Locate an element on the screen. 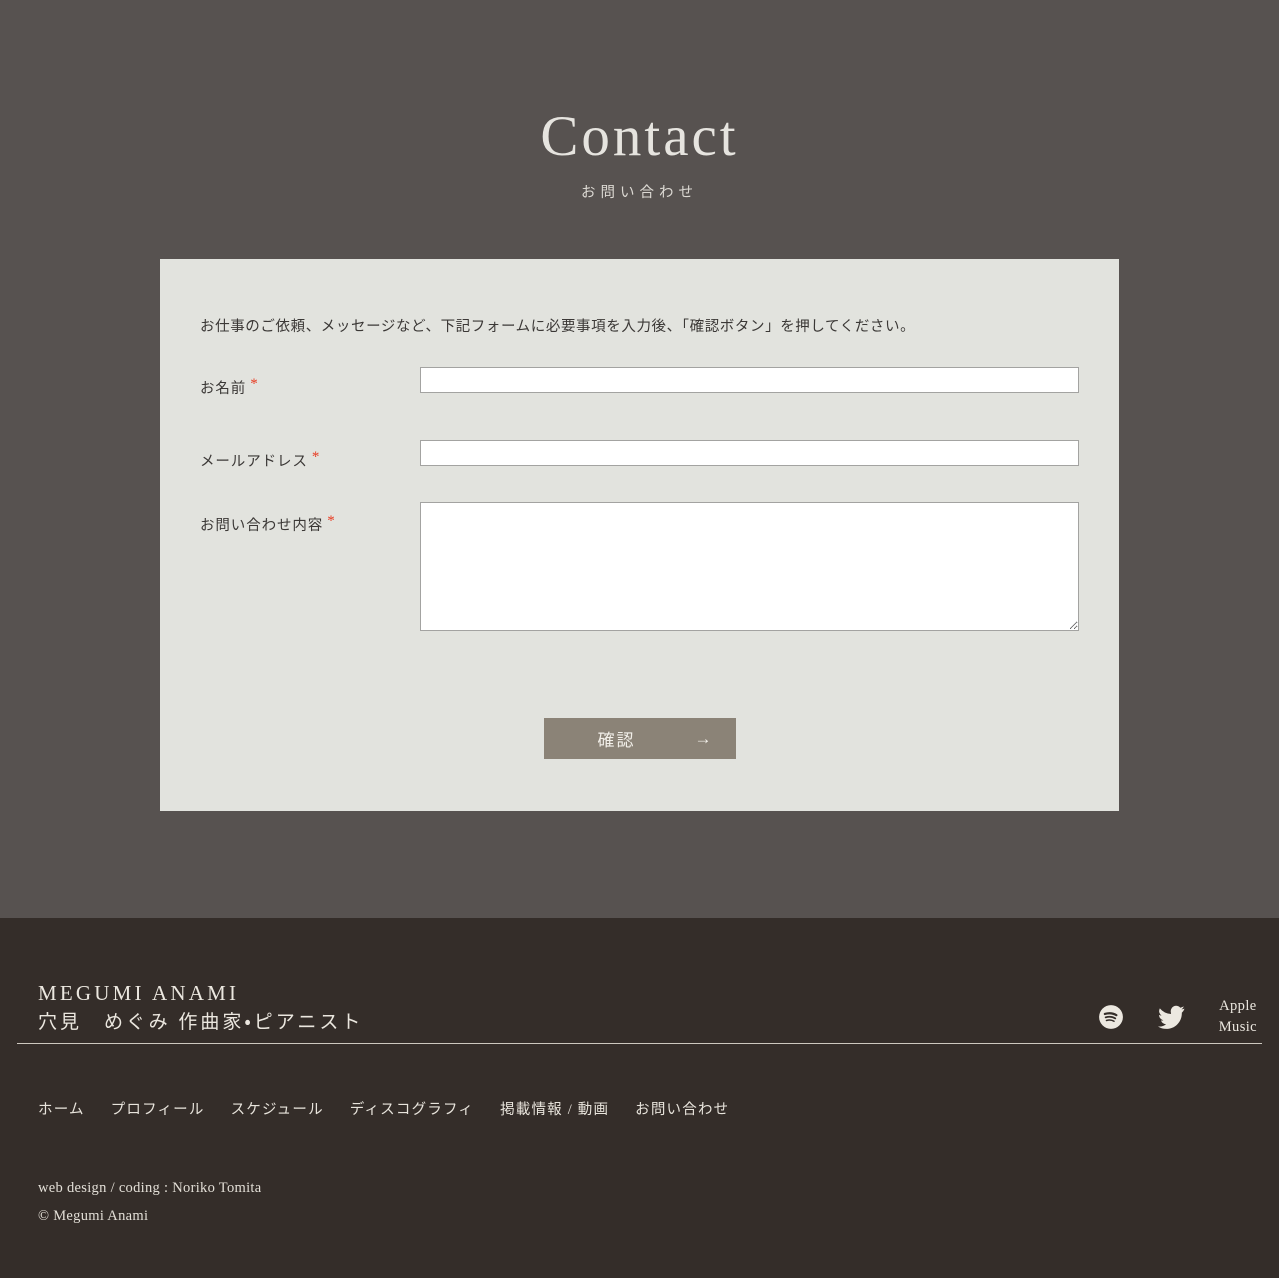  email-input is located at coordinates (749, 453).